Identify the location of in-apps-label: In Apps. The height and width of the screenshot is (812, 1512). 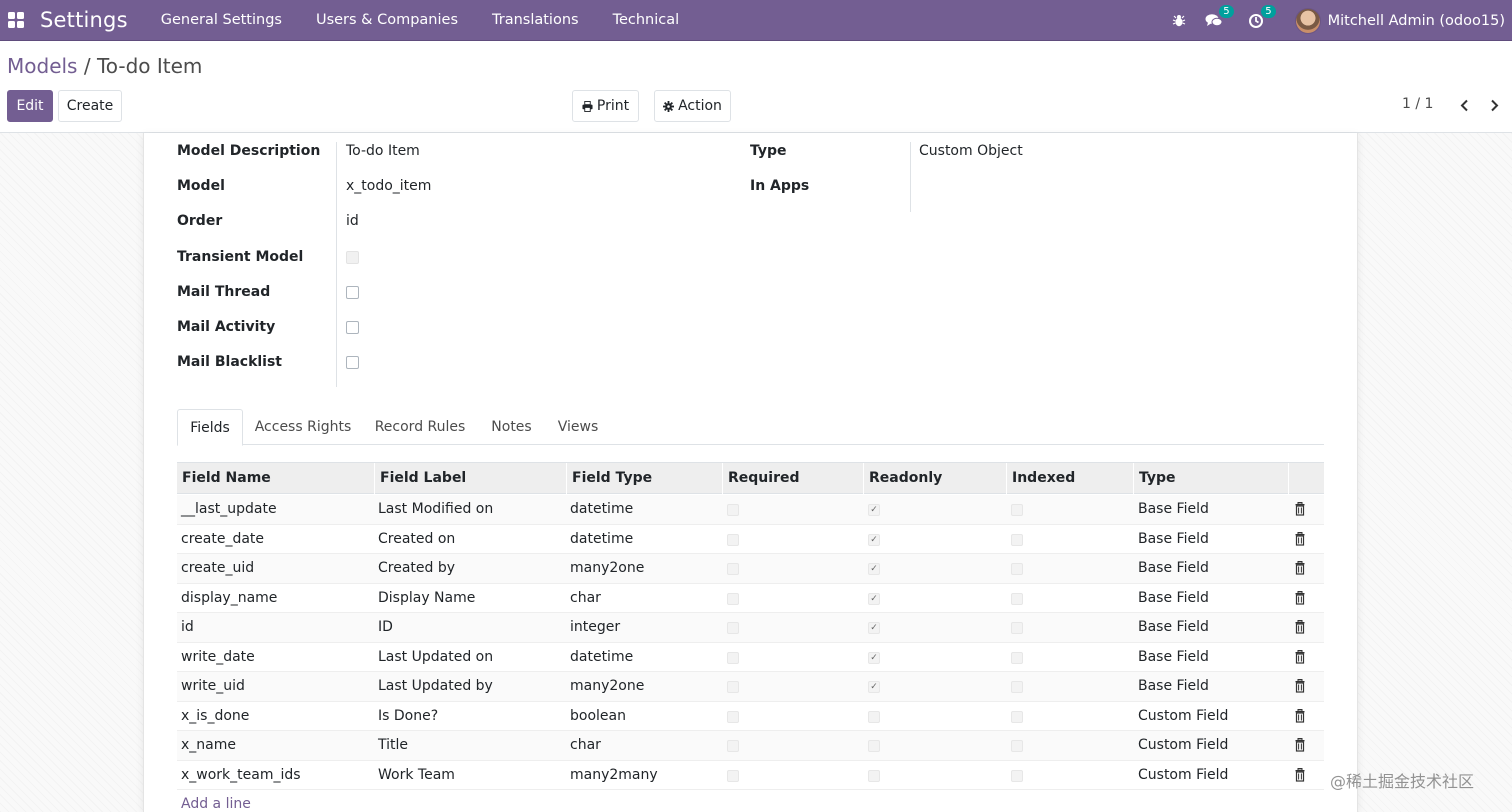
(780, 186).